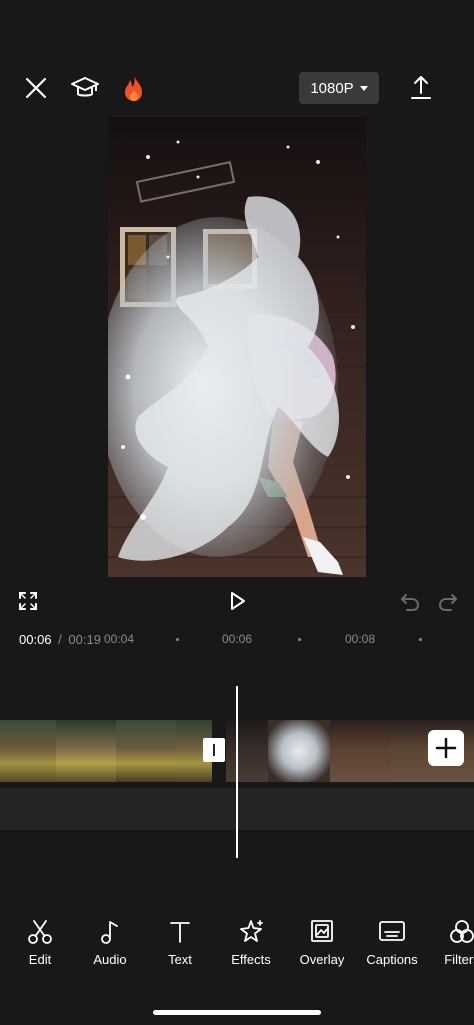 The width and height of the screenshot is (474, 1025). I want to click on music-note-icon, so click(109, 932).